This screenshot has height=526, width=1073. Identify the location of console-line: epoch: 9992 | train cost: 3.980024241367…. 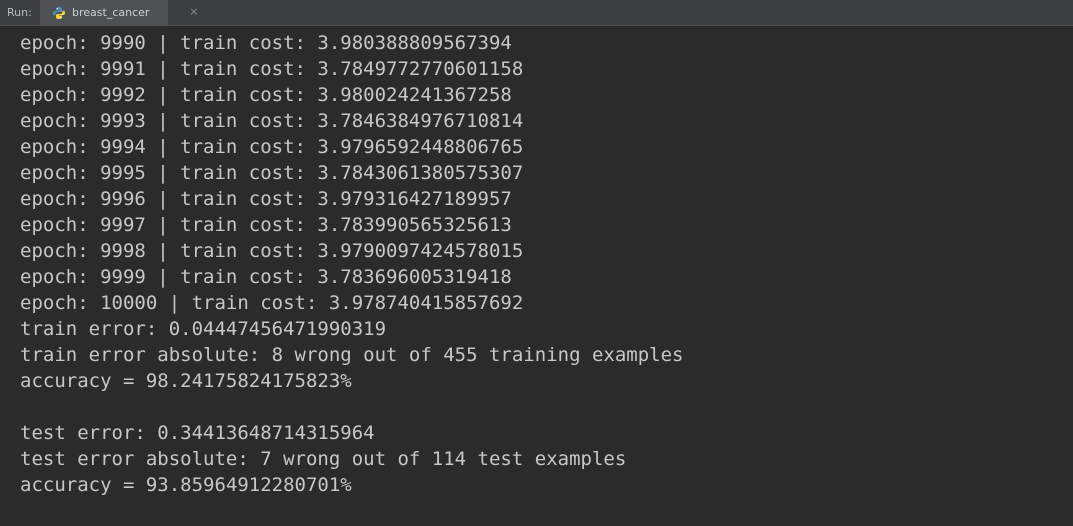
(266, 95).